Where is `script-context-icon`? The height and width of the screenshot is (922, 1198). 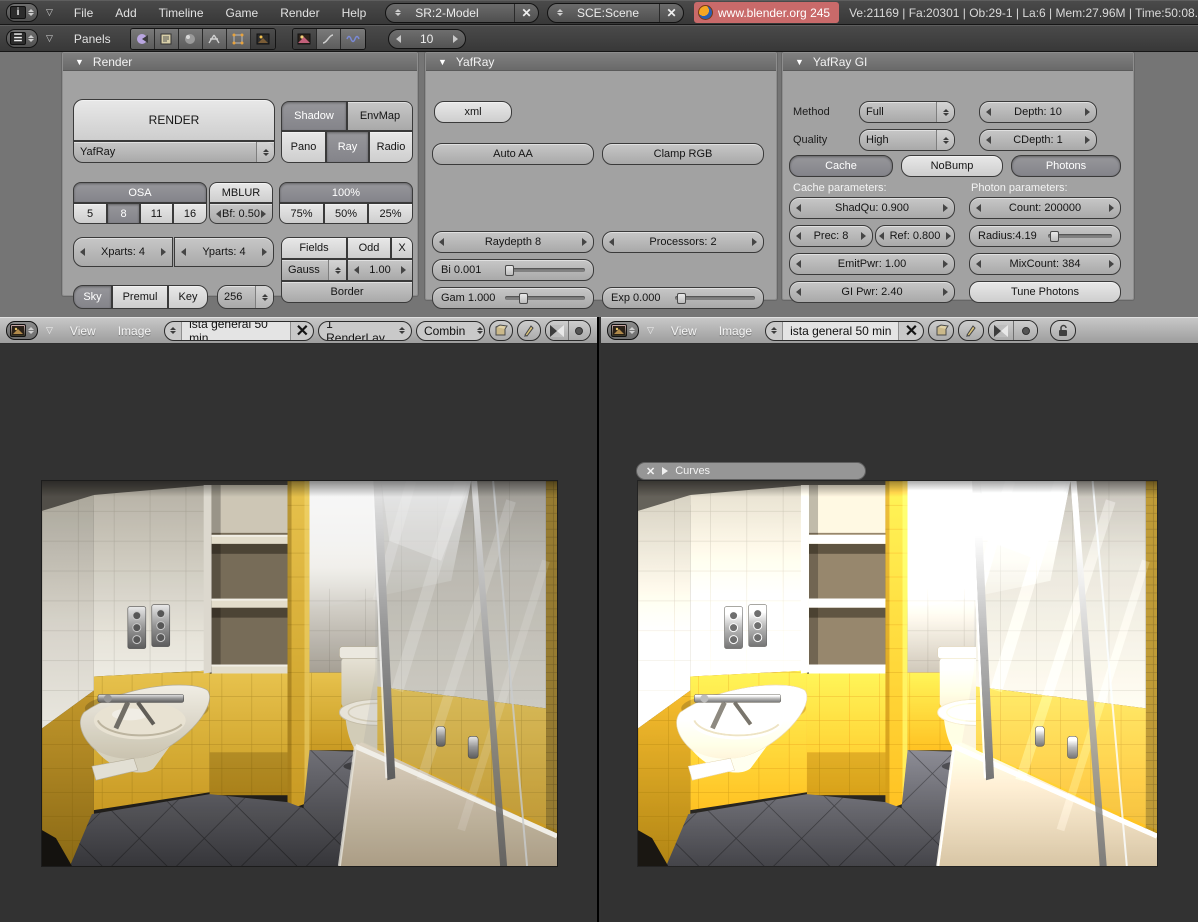
script-context-icon is located at coordinates (166, 38).